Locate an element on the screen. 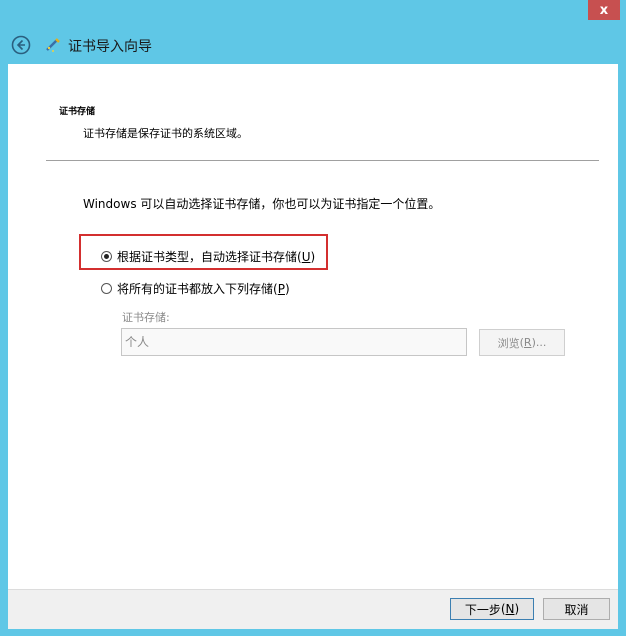 The width and height of the screenshot is (626, 636). store-label: 证书存储: is located at coordinates (146, 317).